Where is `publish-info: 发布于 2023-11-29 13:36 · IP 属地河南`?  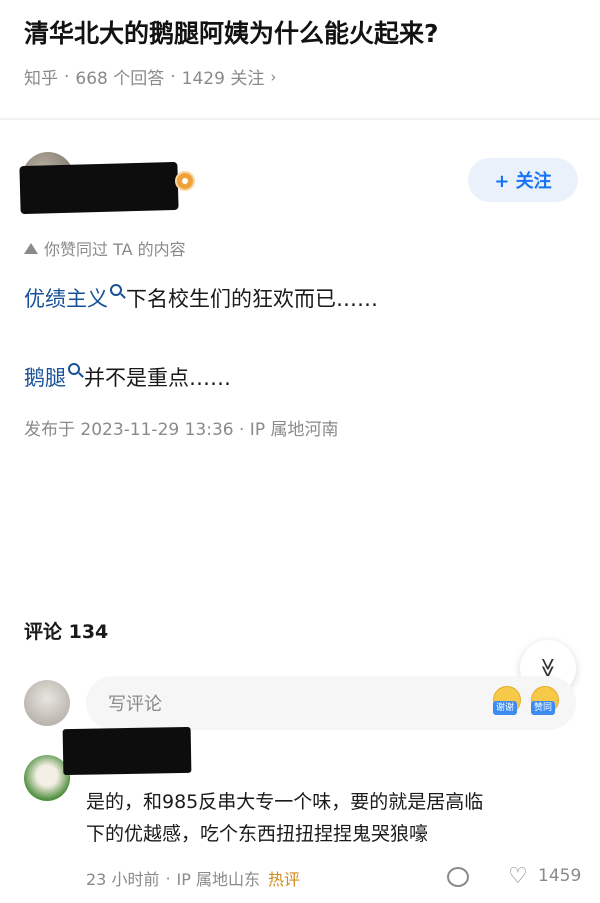
publish-info: 发布于 2023-11-29 13:36 · IP 属地河南 is located at coordinates (181, 430).